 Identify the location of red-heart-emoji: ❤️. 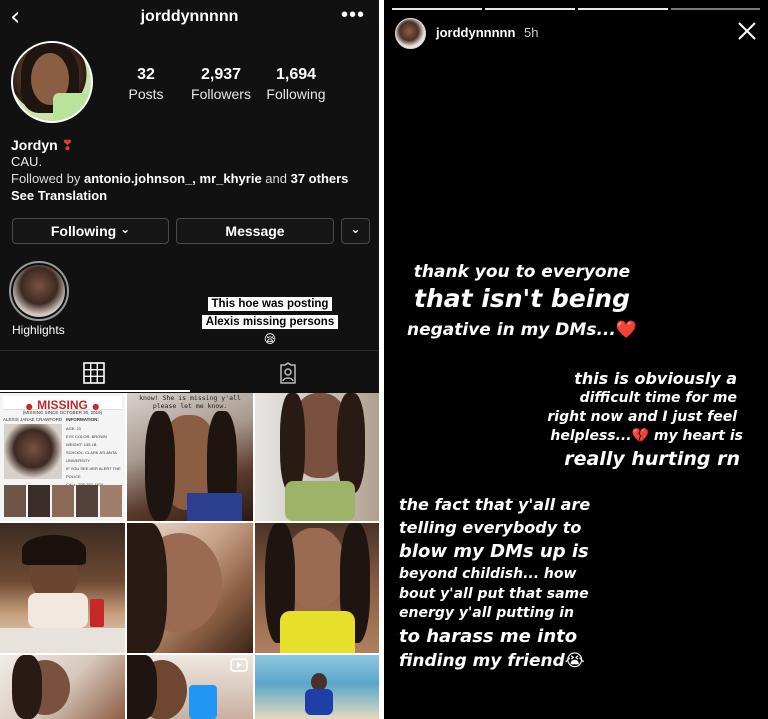
(626, 330).